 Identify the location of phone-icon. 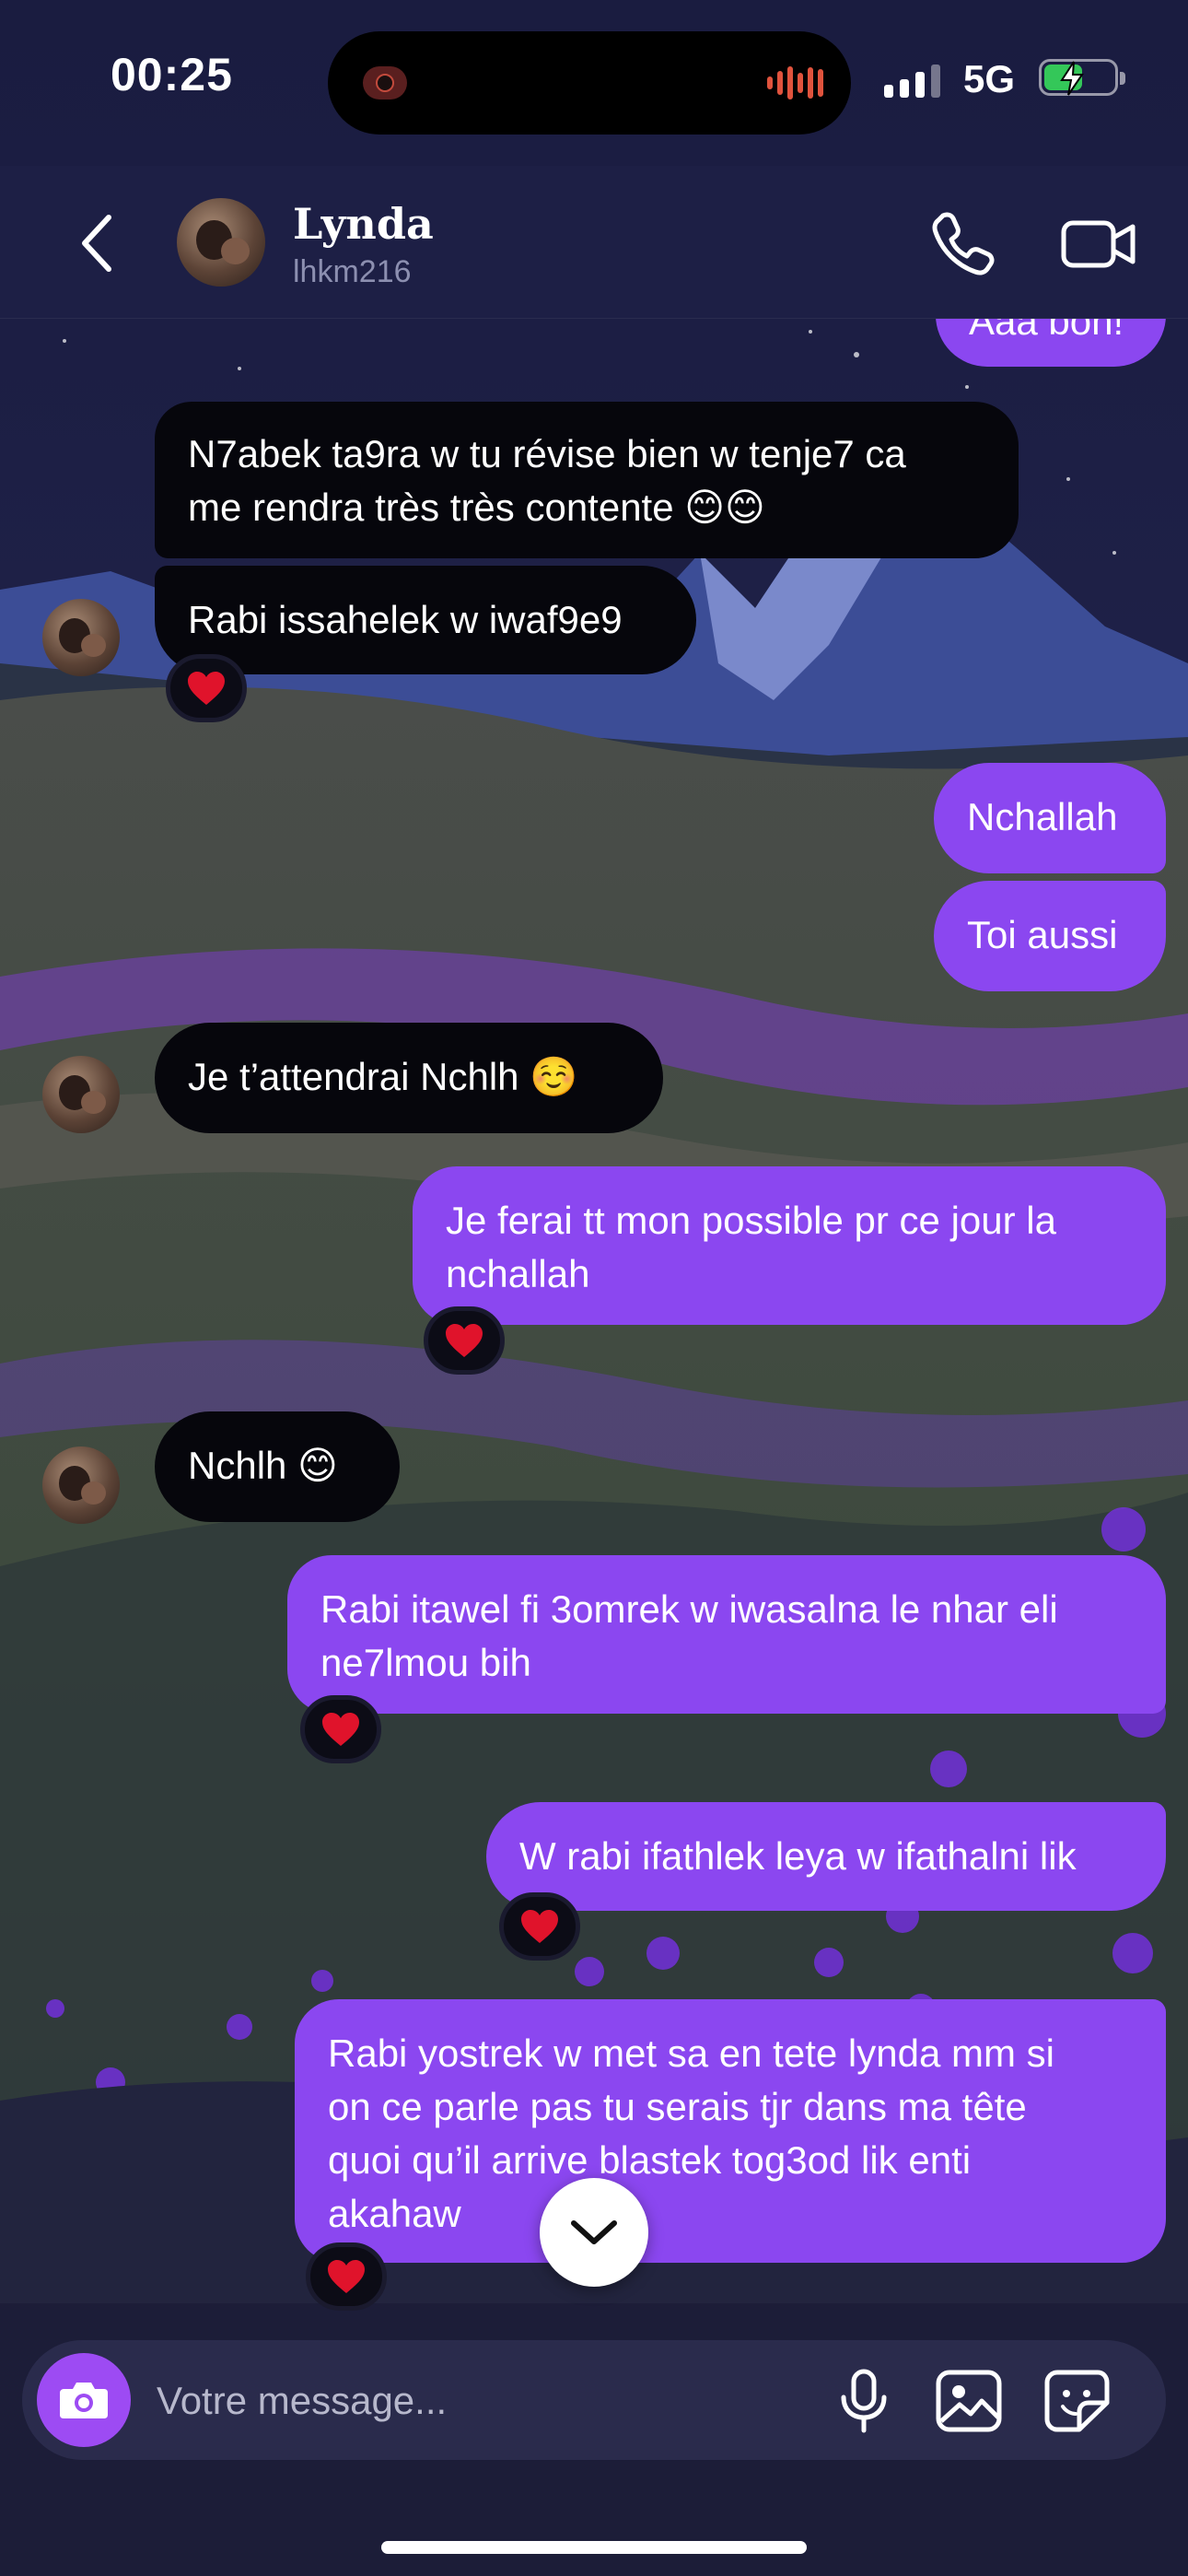
(964, 244).